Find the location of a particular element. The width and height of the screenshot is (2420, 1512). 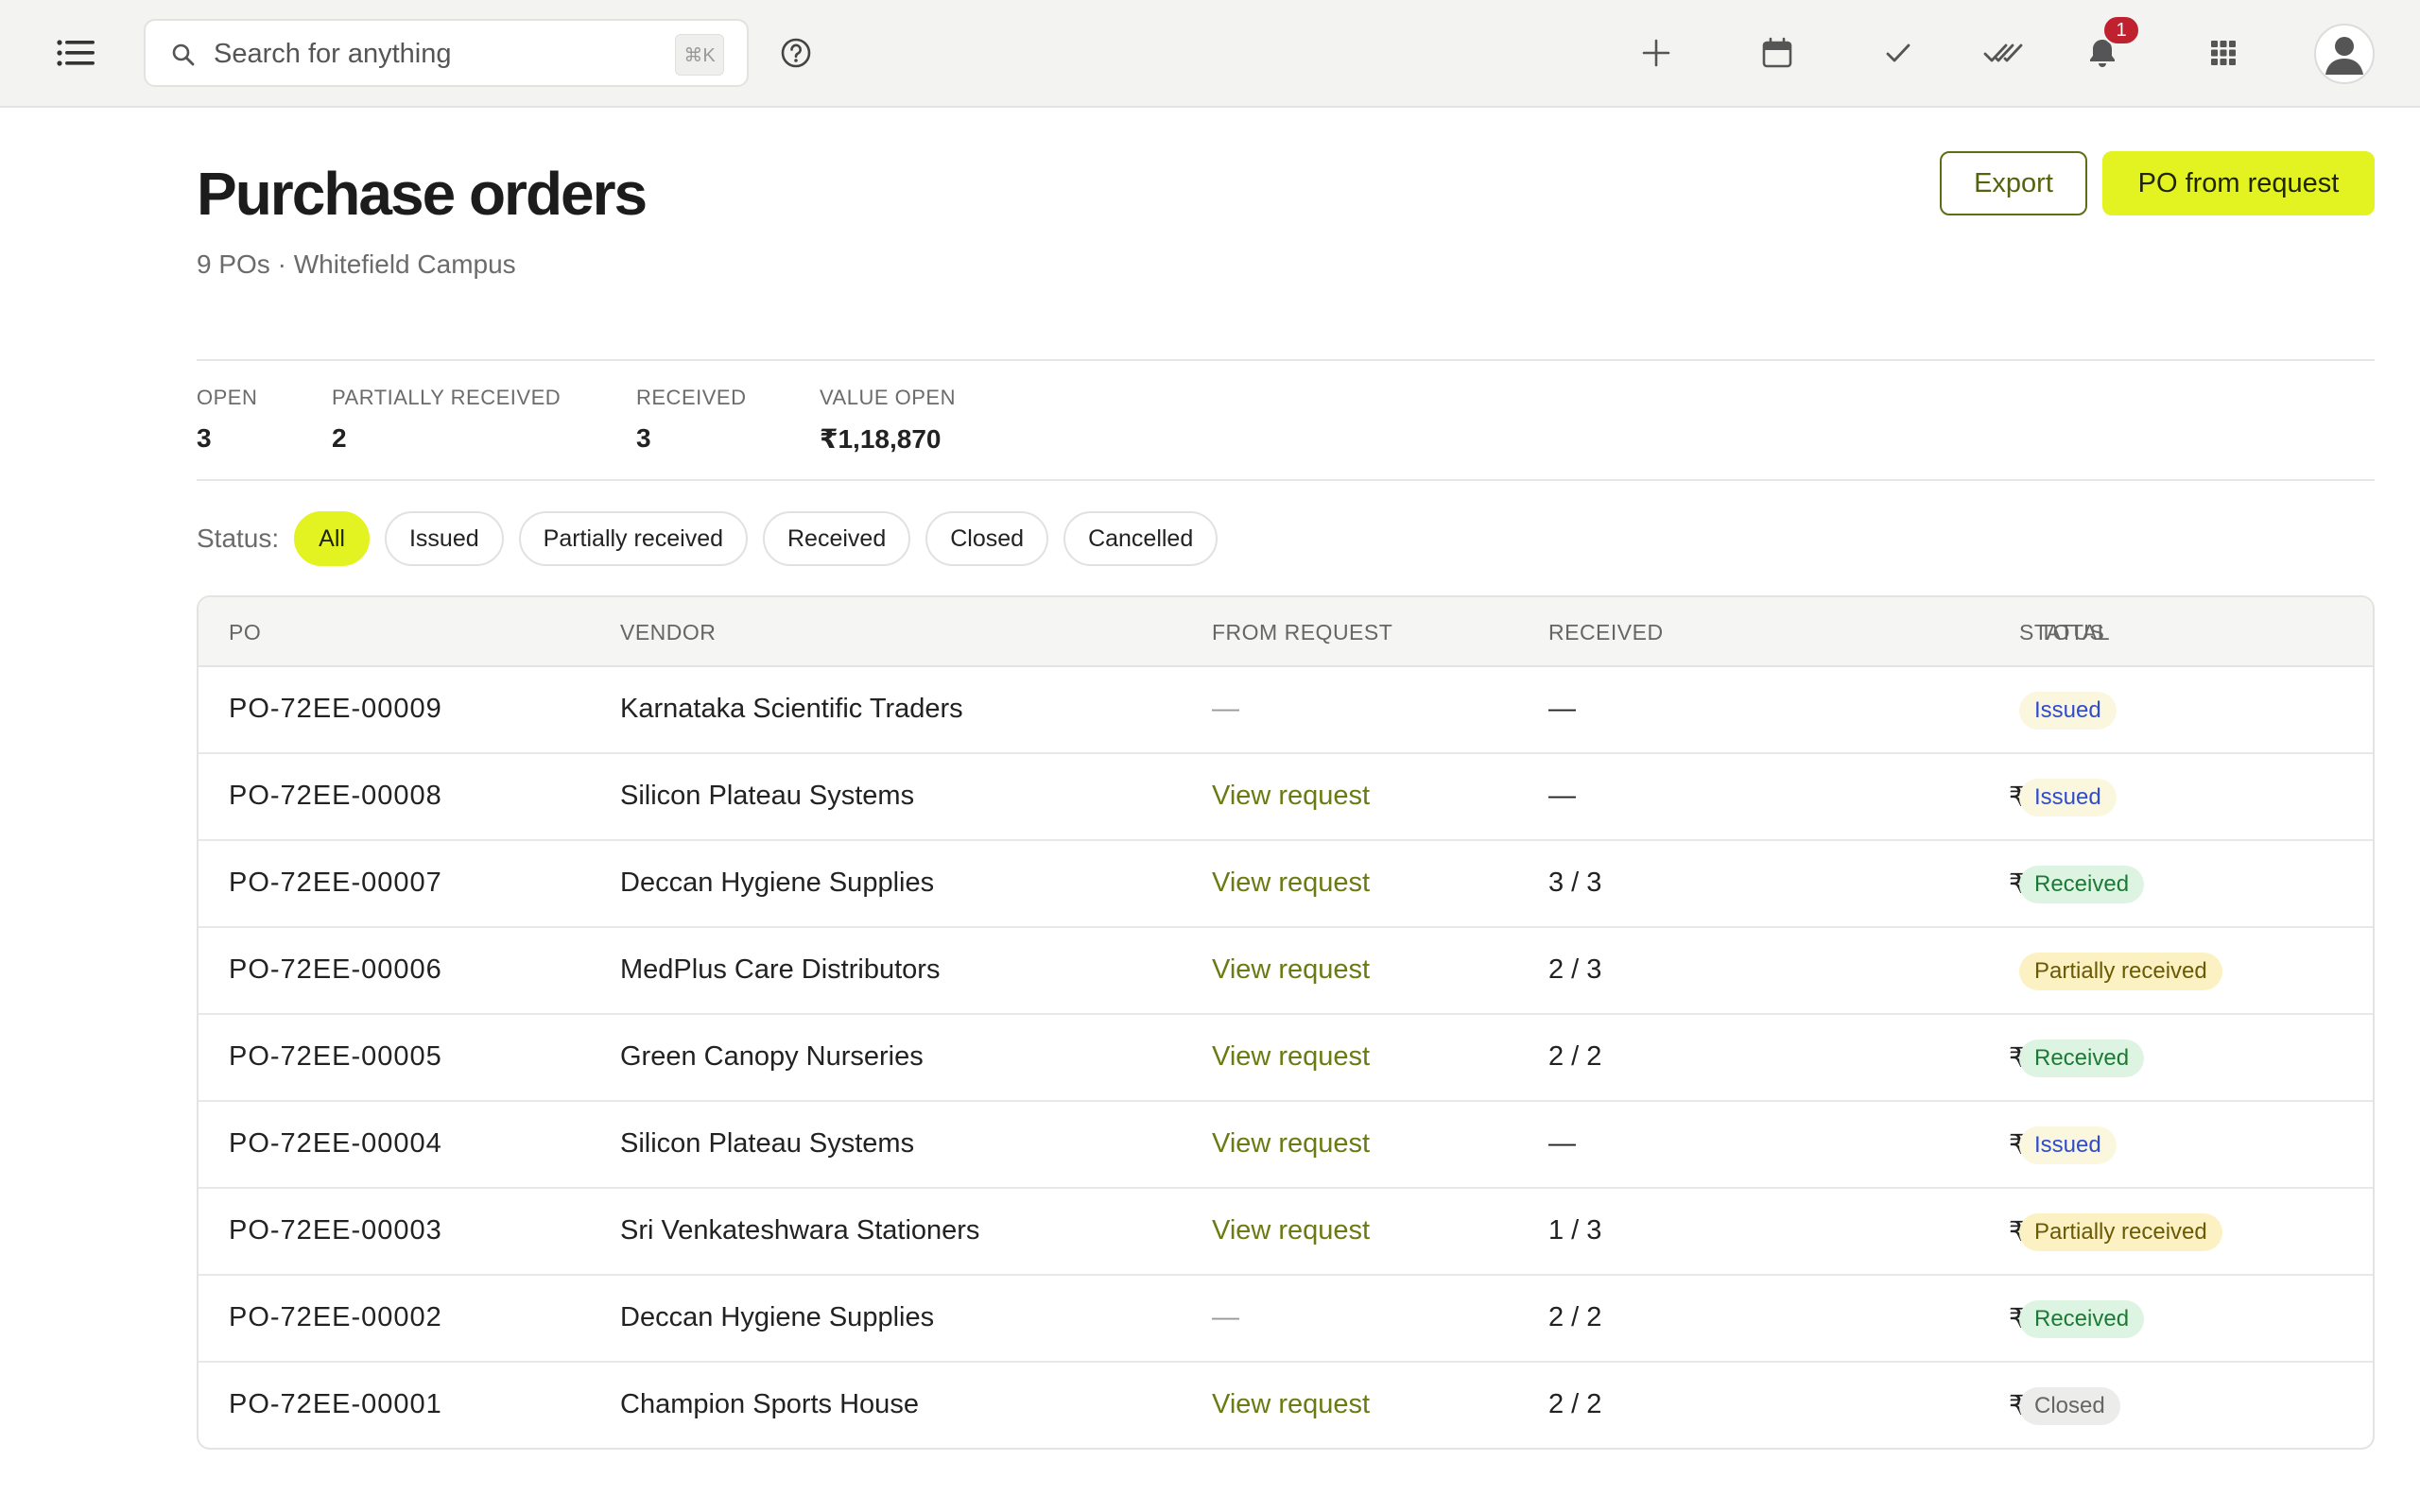

filter-chip-issued: Issued is located at coordinates (444, 538).